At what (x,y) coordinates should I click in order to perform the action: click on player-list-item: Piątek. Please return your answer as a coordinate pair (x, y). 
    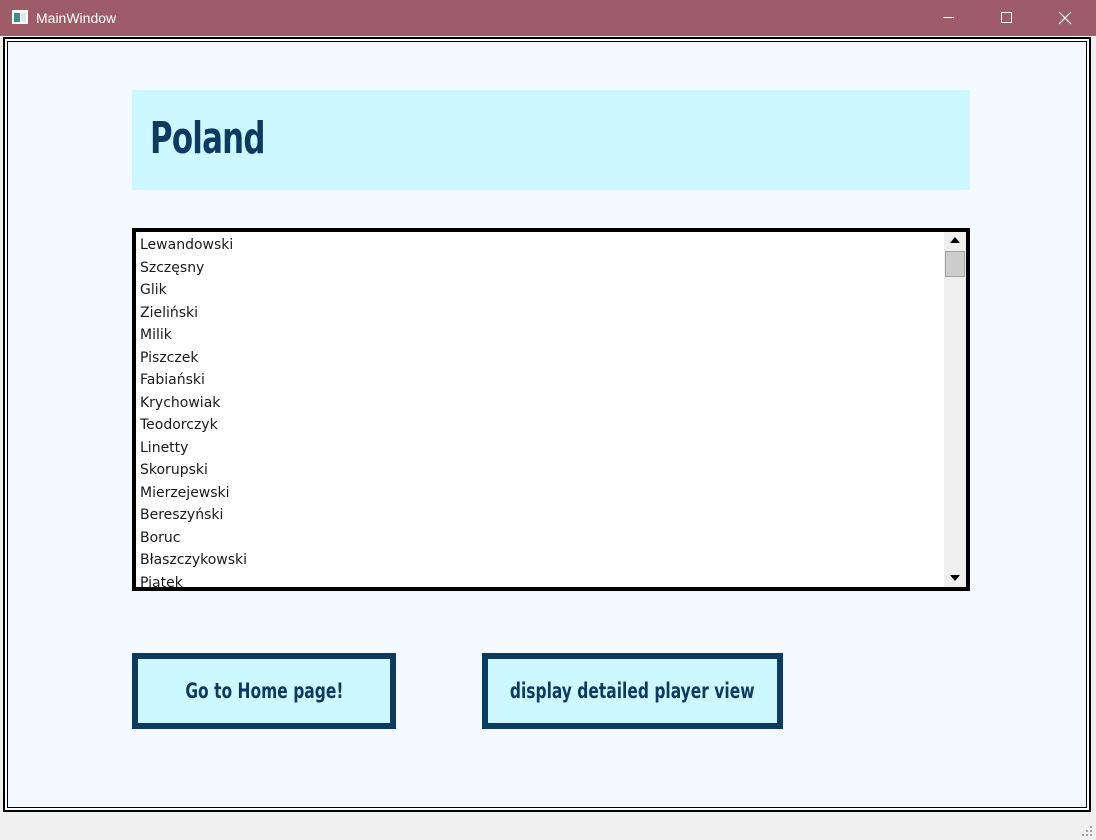
    Looking at the image, I should click on (539, 580).